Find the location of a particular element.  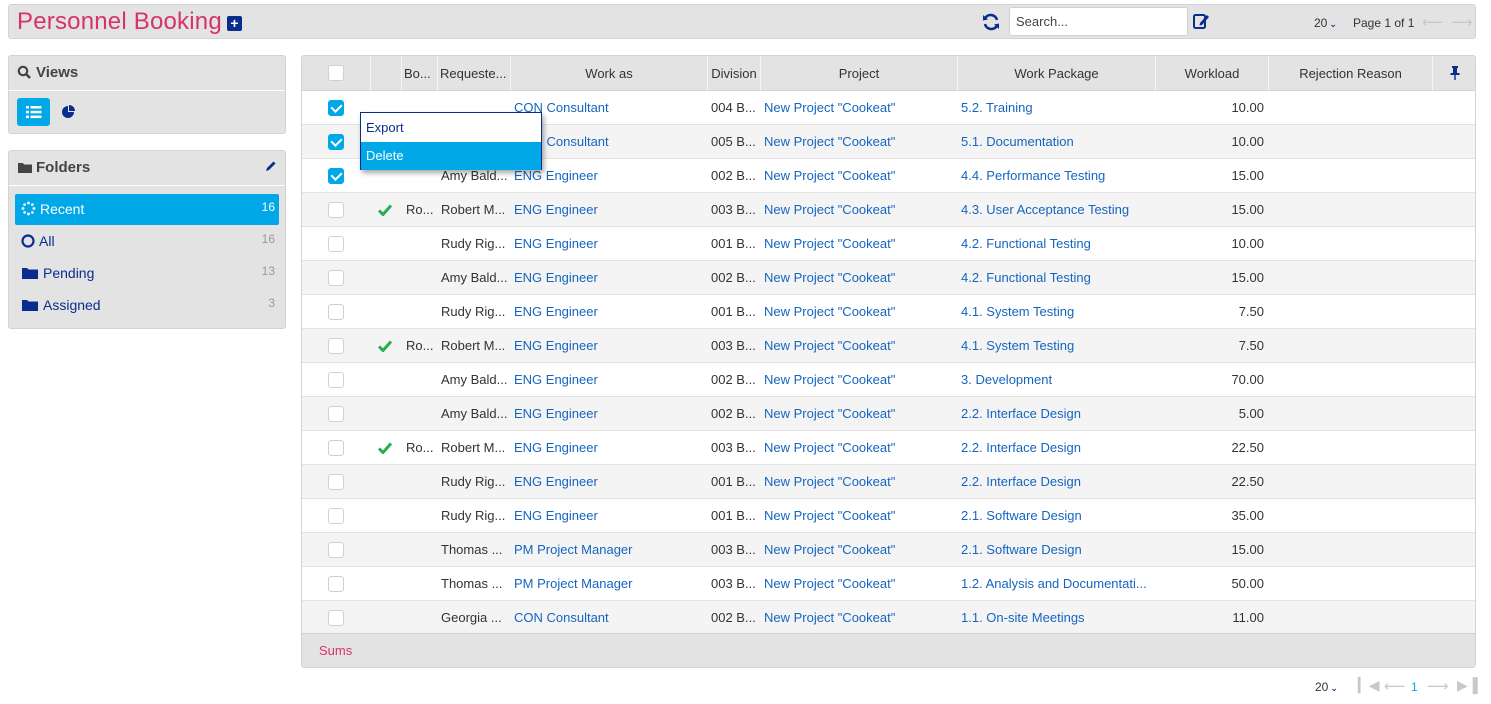

folder-item-all: All 16 is located at coordinates (147, 241).